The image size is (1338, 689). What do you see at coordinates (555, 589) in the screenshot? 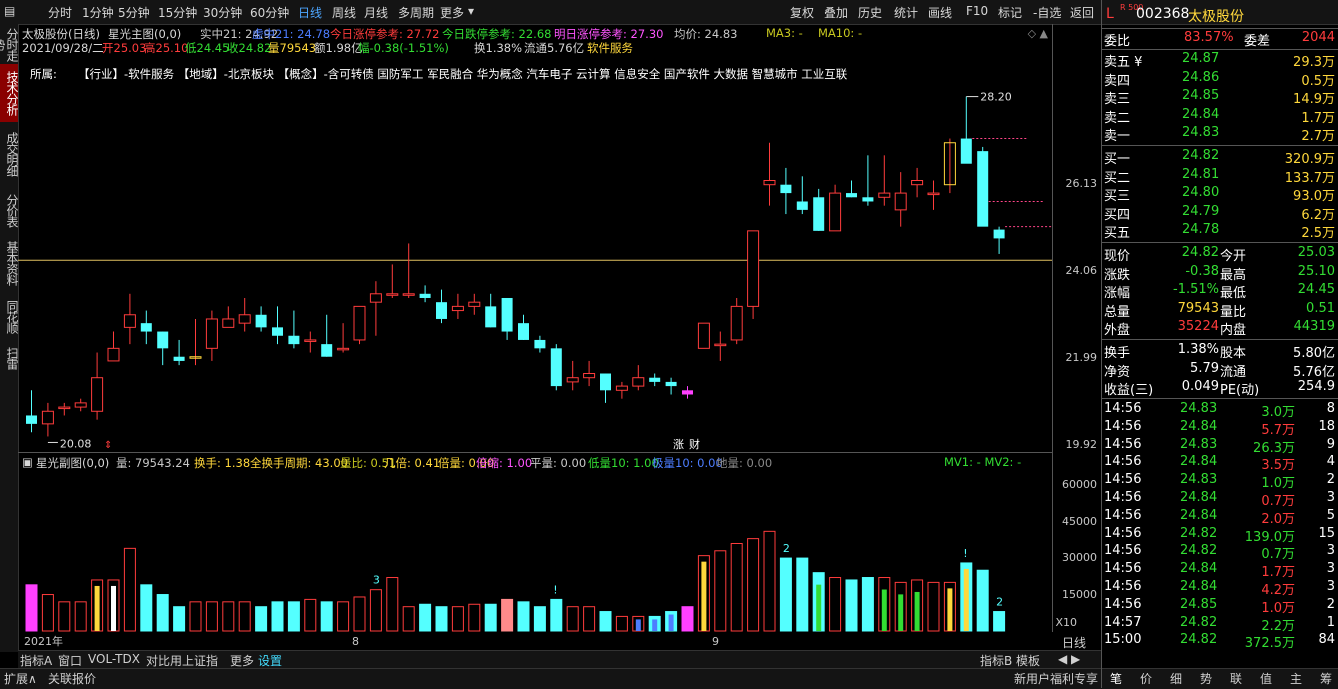
I see `bar-mark-1: !` at bounding box center [555, 589].